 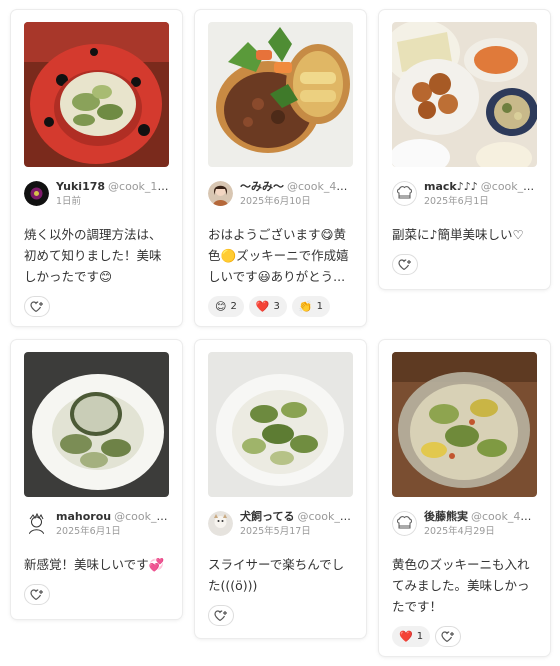 What do you see at coordinates (459, 531) in the screenshot?
I see `report-date: 2025年4月29日` at bounding box center [459, 531].